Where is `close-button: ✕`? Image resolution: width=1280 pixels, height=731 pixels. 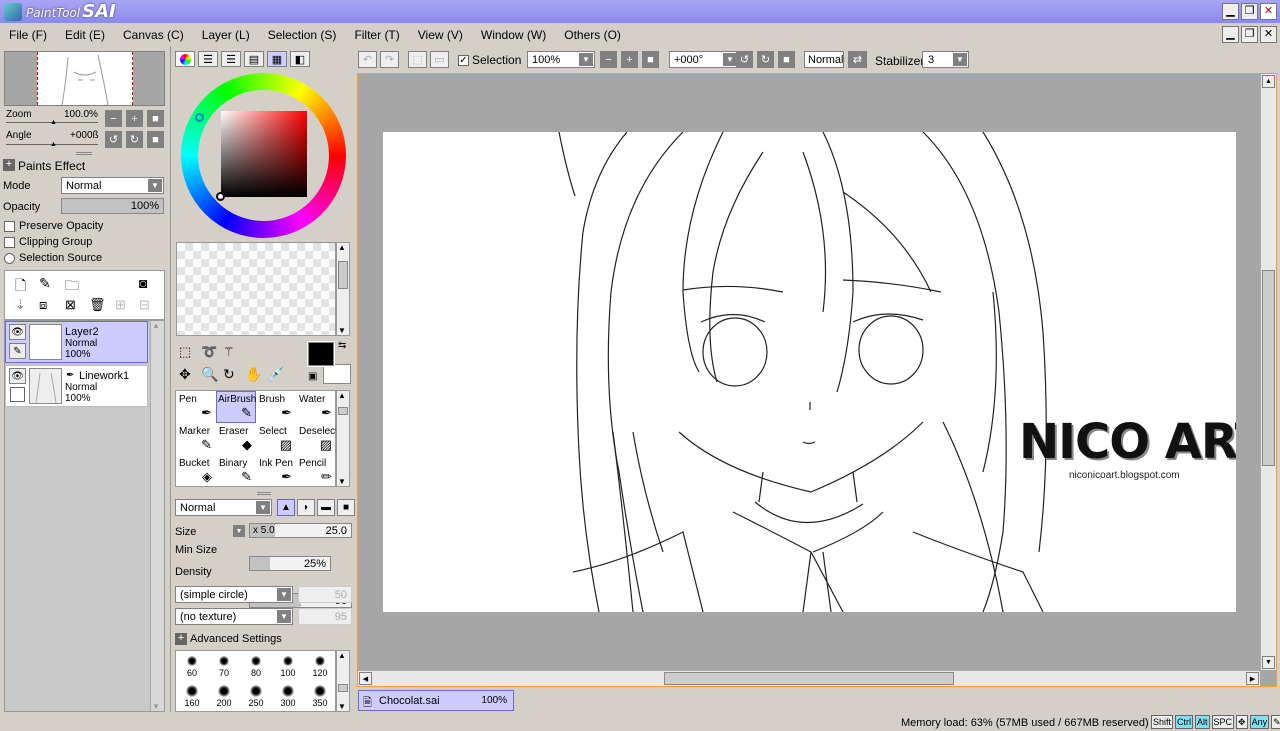 close-button: ✕ is located at coordinates (1268, 11).